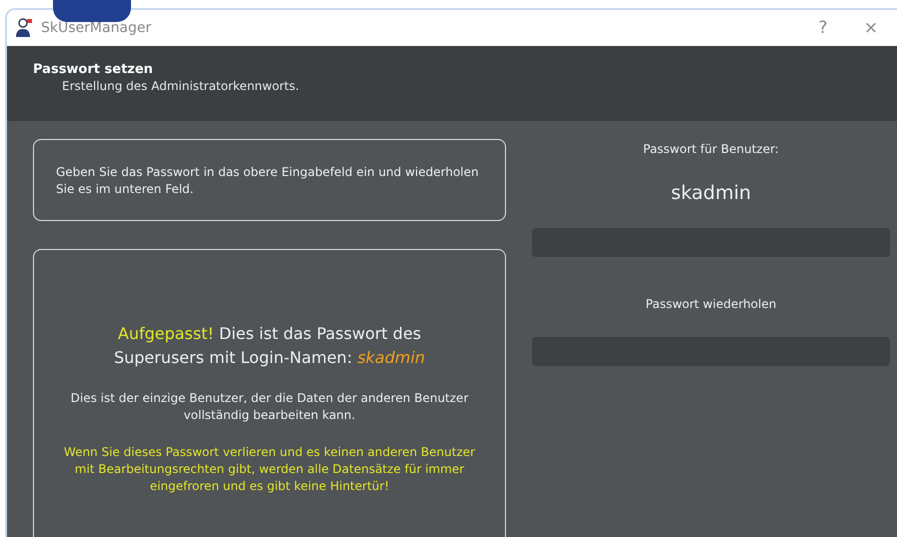 Image resolution: width=897 pixels, height=537 pixels. What do you see at coordinates (96, 28) in the screenshot?
I see `window-title: SkUserManager` at bounding box center [96, 28].